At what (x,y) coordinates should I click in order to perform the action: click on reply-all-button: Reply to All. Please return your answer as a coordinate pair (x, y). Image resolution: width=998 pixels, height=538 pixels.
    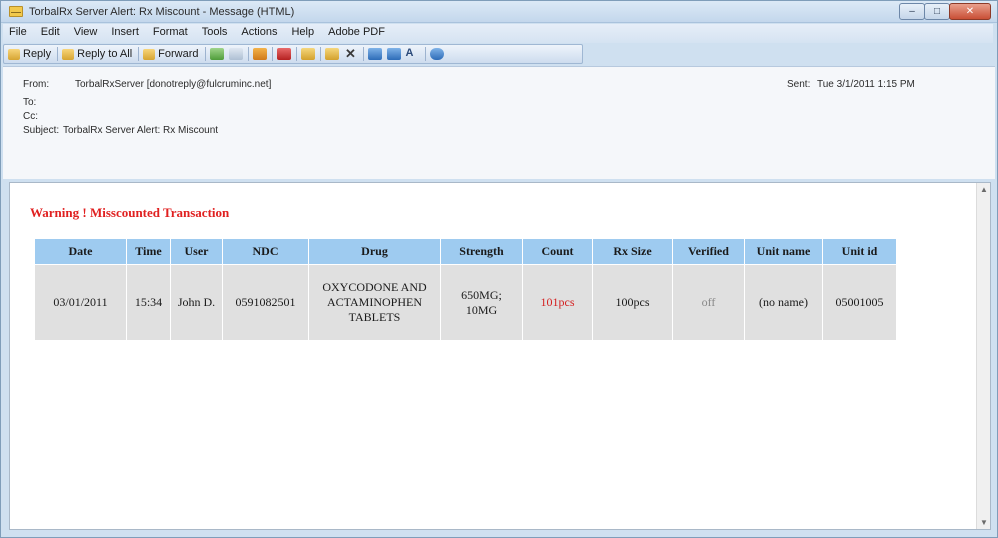
    Looking at the image, I should click on (97, 54).